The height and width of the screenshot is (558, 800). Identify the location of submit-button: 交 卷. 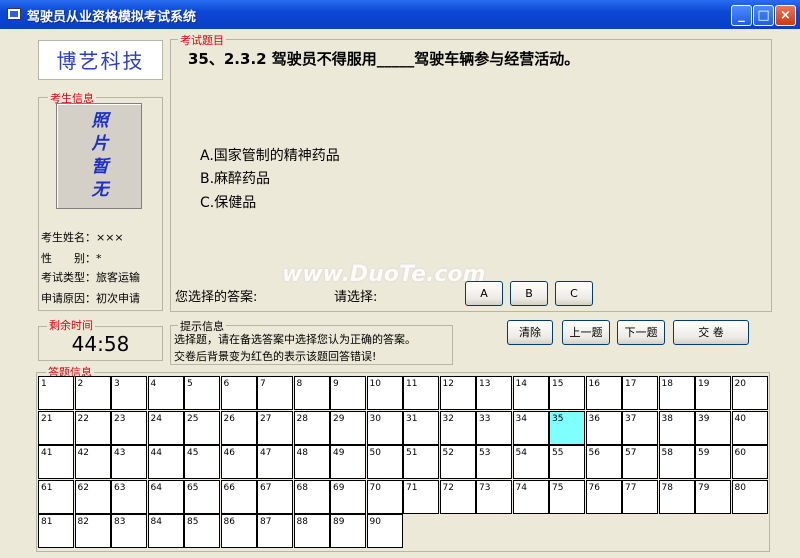
(711, 332).